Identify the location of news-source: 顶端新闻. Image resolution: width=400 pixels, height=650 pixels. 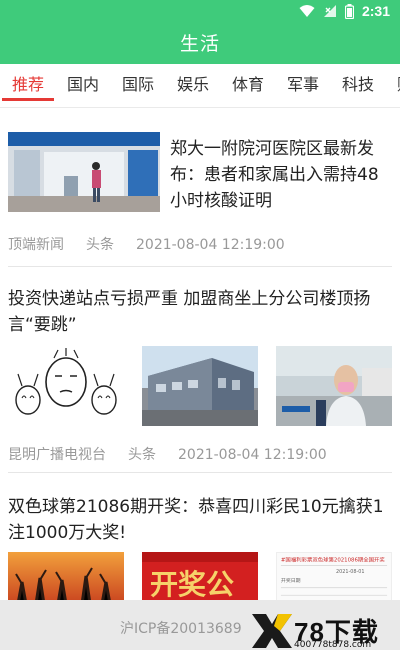
(36, 245).